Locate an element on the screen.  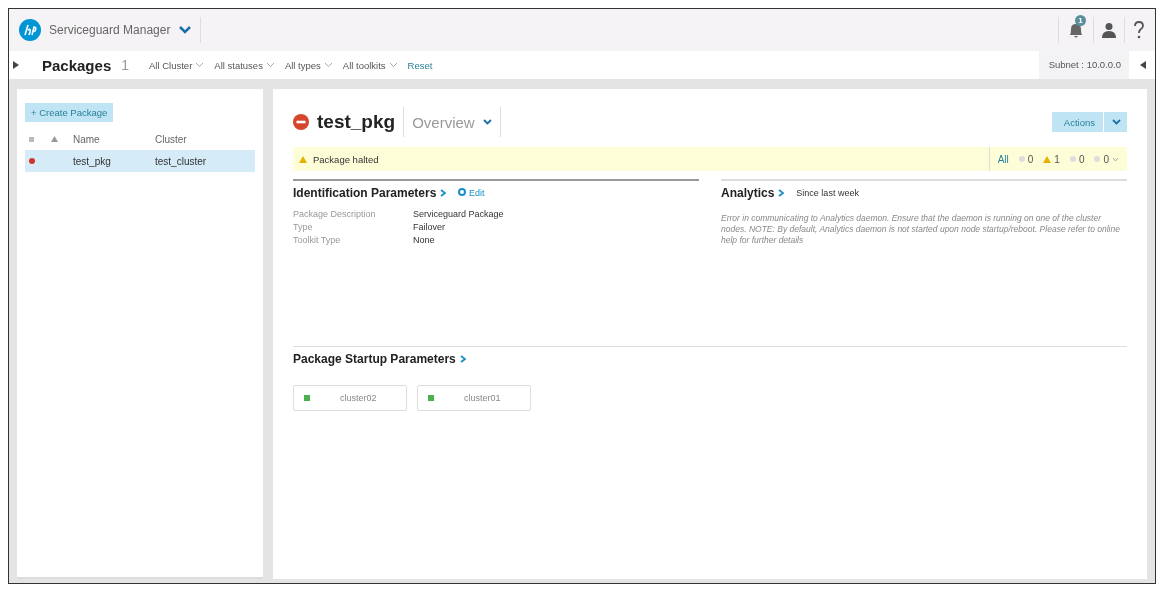
filter-dropdown: All types is located at coordinates (308, 65).